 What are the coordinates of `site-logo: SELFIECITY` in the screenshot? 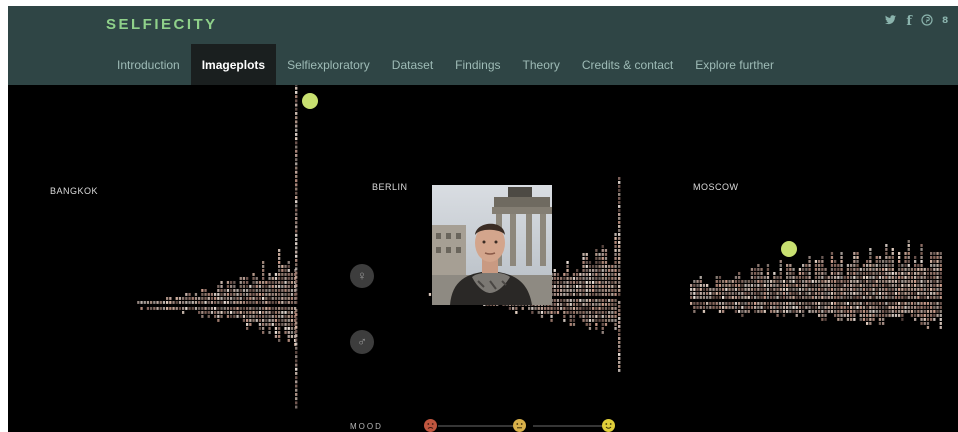 It's located at (162, 25).